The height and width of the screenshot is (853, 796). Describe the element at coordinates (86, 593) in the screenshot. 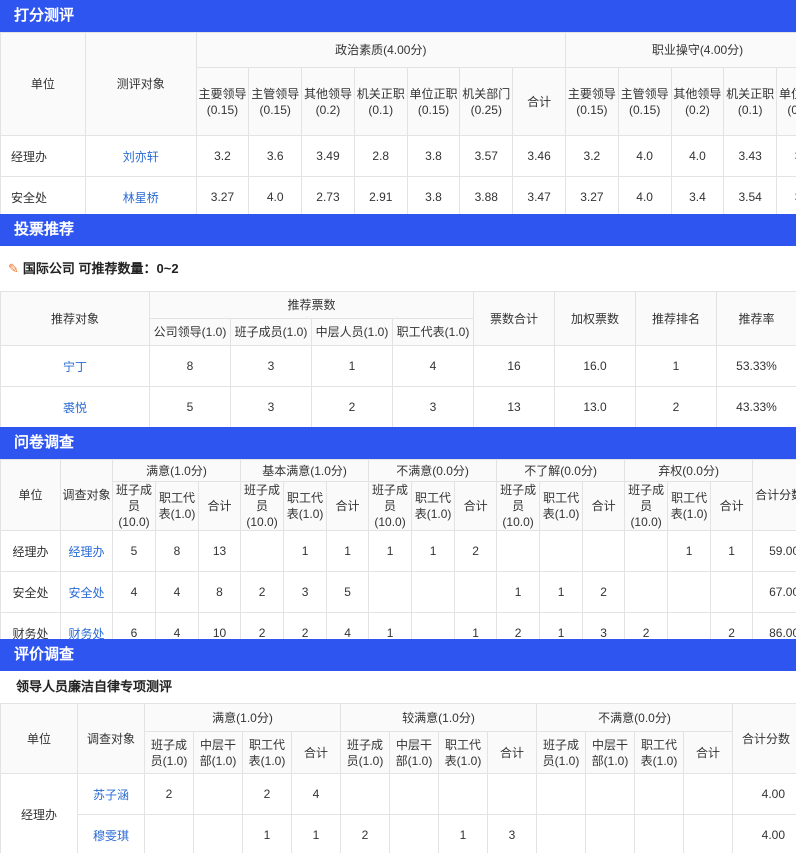

I see `target-link: 安全处` at that location.